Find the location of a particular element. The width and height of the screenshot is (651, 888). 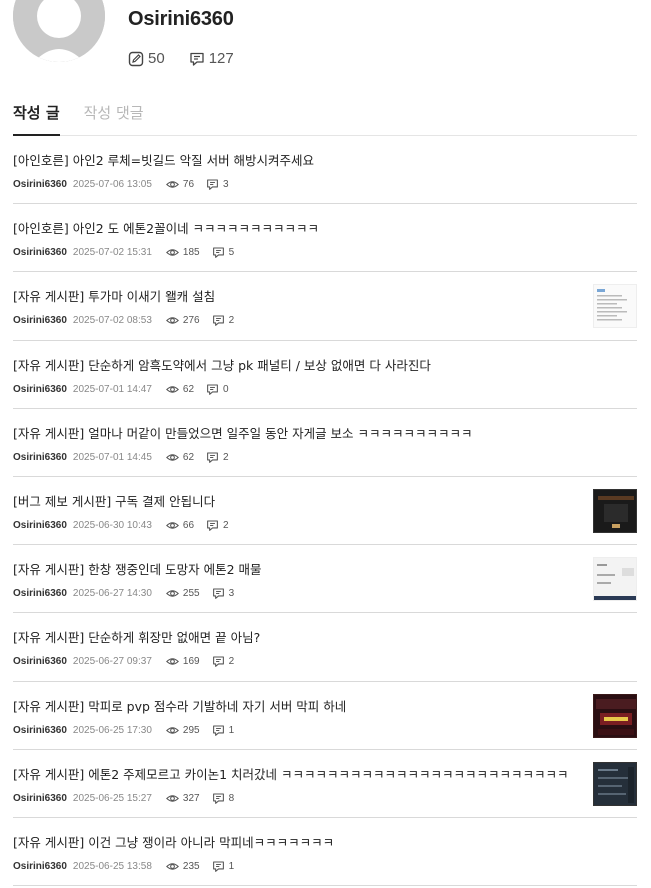

post-title: [자유 게시판] 이건 그냥 쟁이라 아니라 막피네ㅋㅋㅋㅋㅋㅋㅋ is located at coordinates (173, 841).